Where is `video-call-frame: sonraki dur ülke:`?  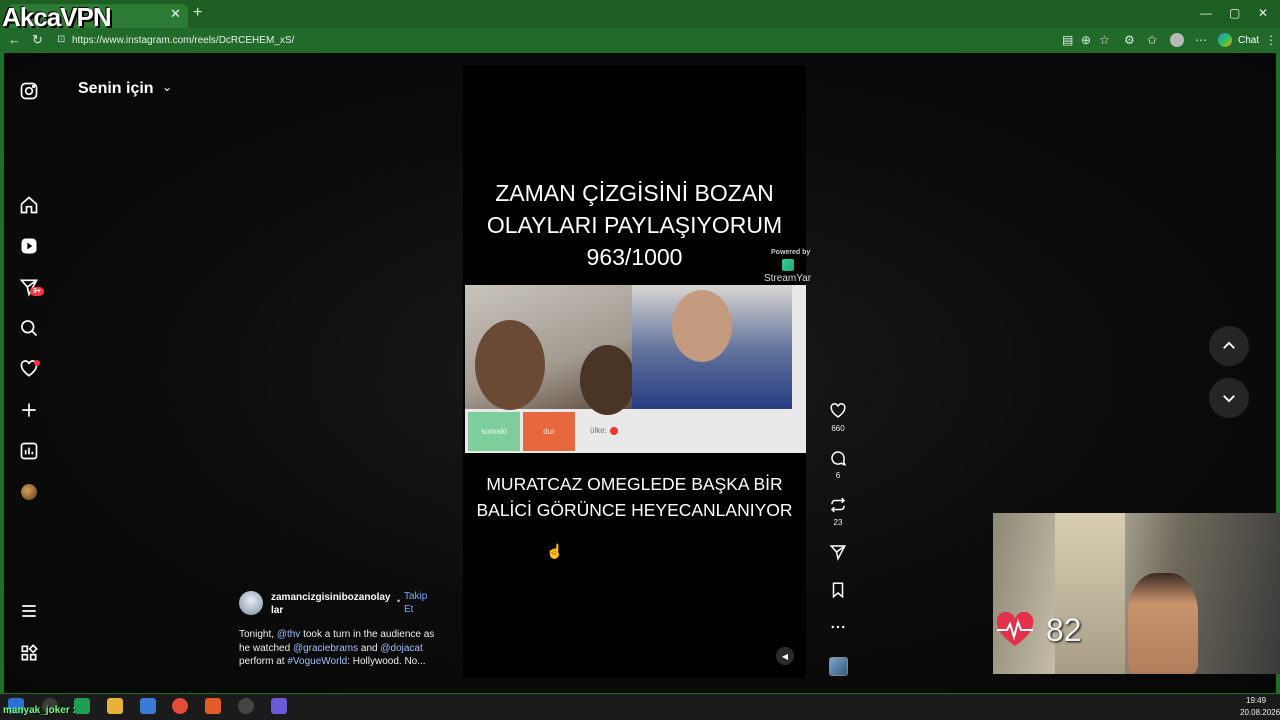
video-call-frame: sonraki dur ülke: is located at coordinates (635, 369).